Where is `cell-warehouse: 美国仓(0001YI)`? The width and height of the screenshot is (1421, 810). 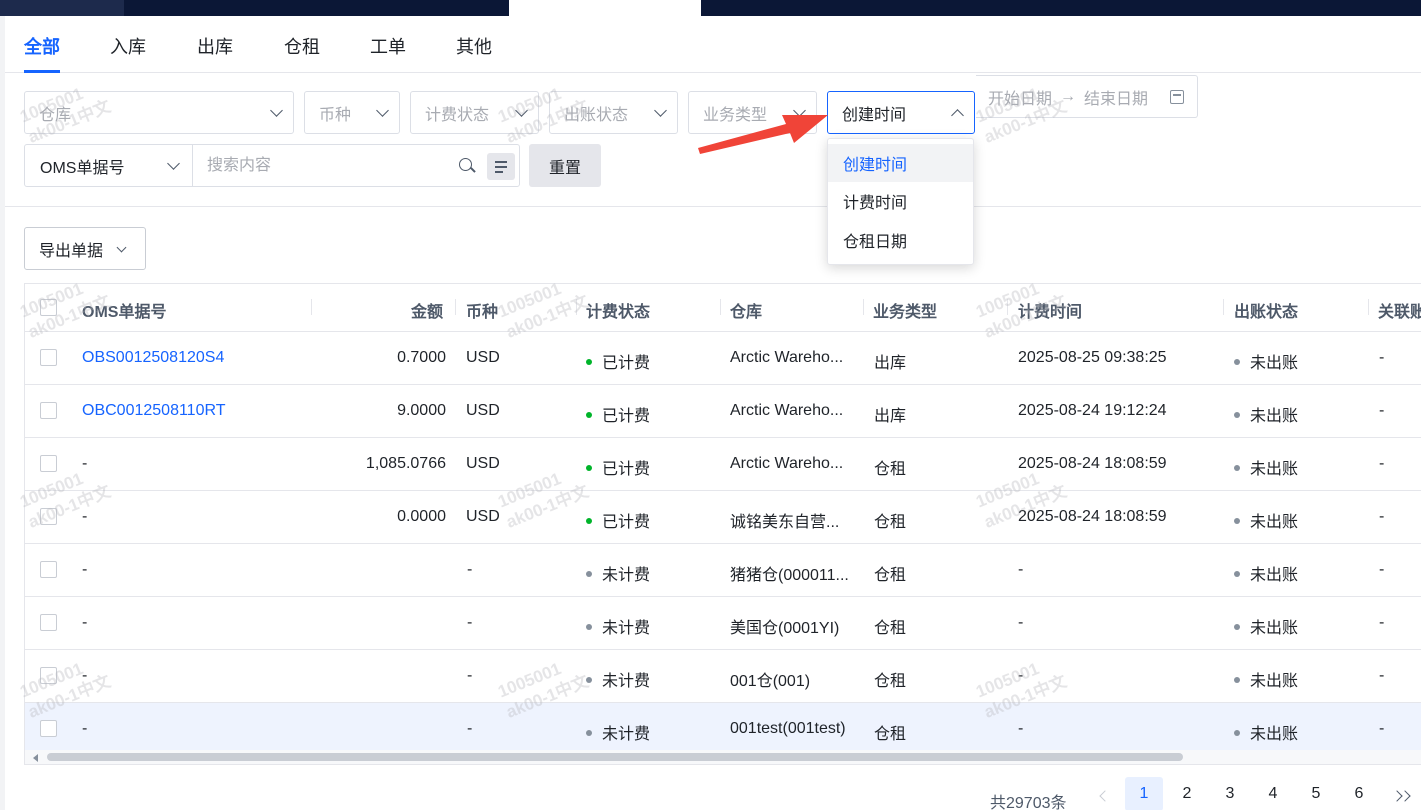
cell-warehouse: 美国仓(0001YI) is located at coordinates (785, 628).